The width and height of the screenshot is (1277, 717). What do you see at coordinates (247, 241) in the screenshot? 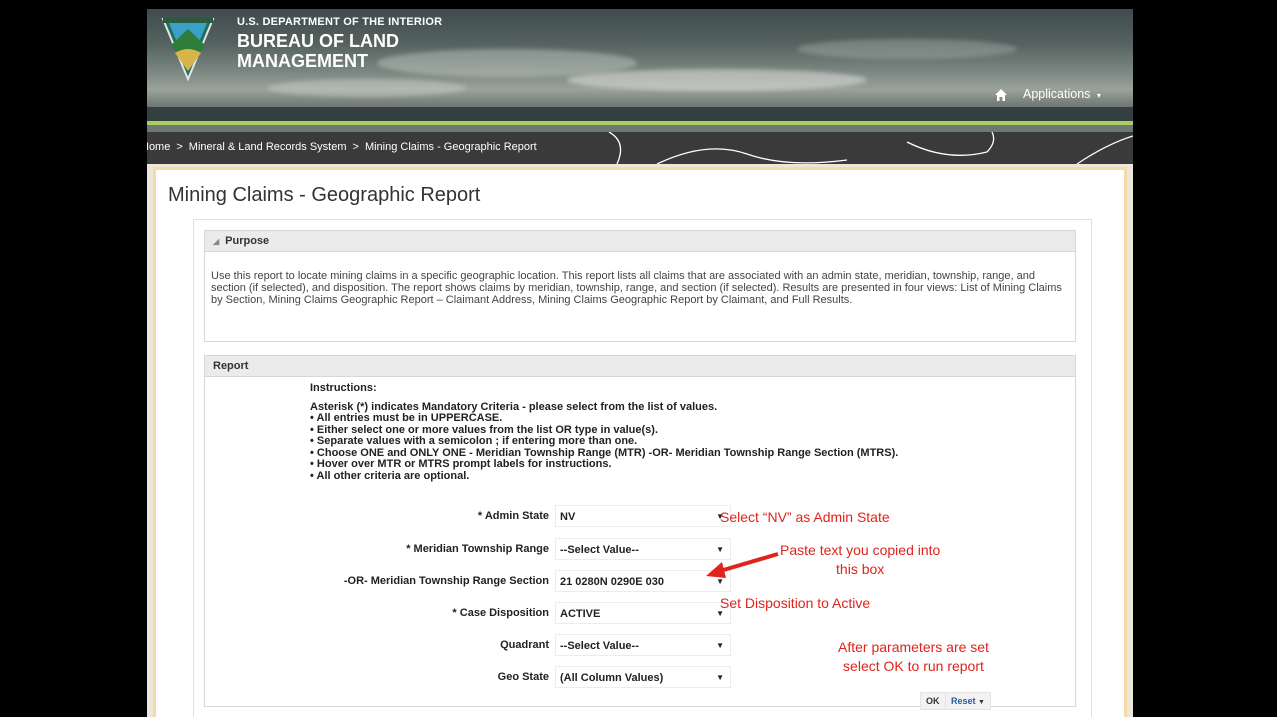
I see `purpose-heading: Purpose` at bounding box center [247, 241].